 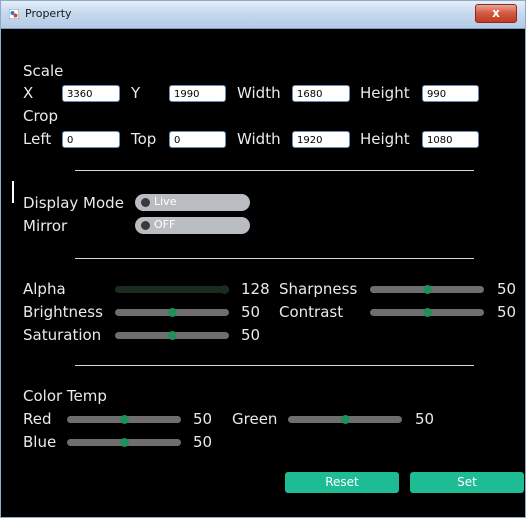 I want to click on crop-top-label: Top, so click(x=144, y=139).